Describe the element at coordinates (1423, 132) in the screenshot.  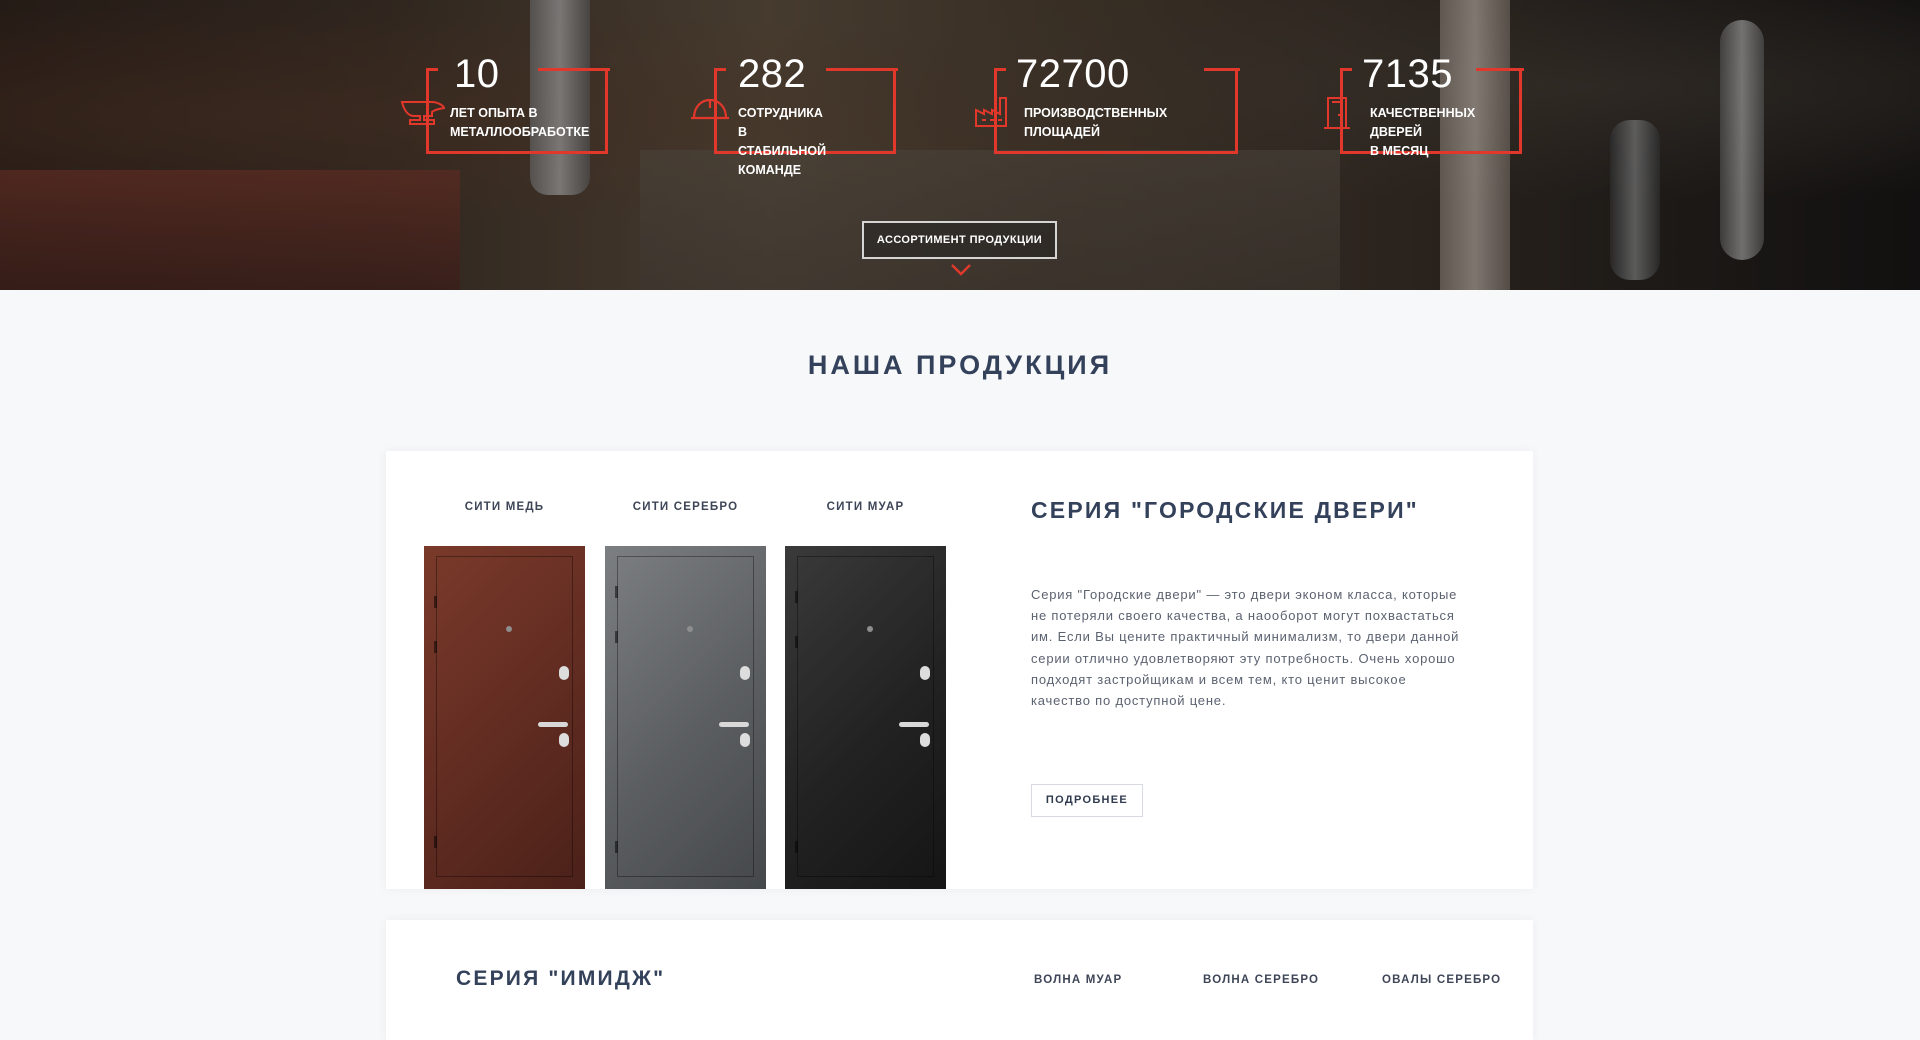
I see `stat-label: КАЧЕСТВЕННЫХ ДВЕРЕЙ В МЕСЯЦ` at that location.